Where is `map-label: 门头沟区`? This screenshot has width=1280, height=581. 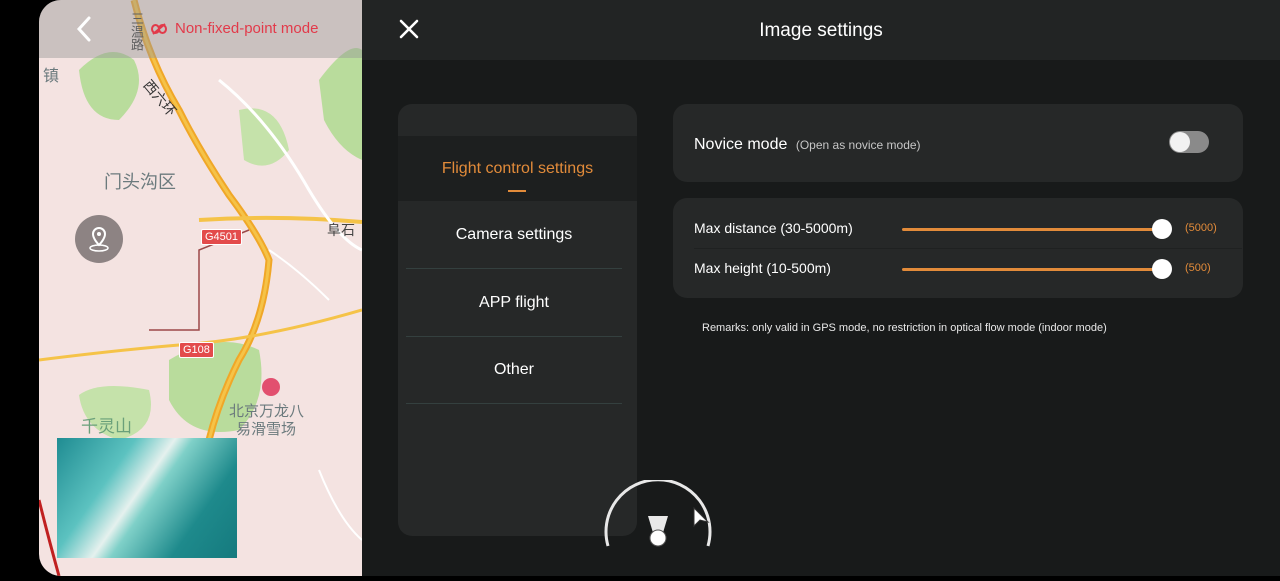 map-label: 门头沟区 is located at coordinates (140, 182).